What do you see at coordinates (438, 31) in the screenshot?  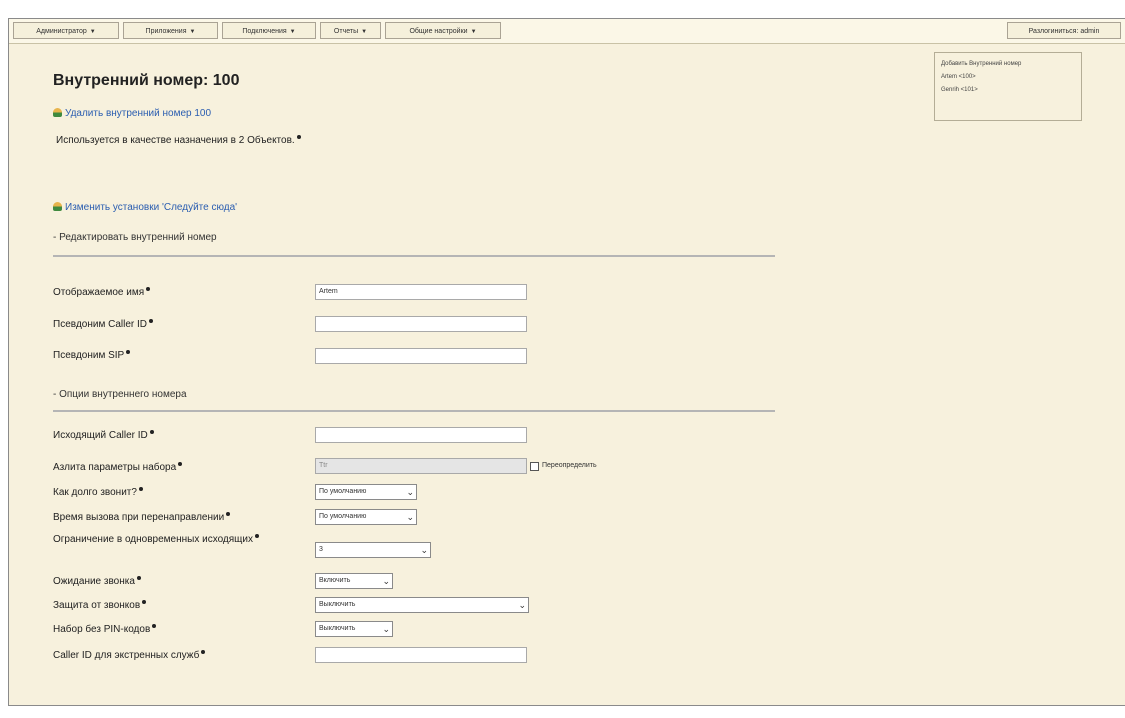 I see `menu-settings-label: Общие настройки` at bounding box center [438, 31].